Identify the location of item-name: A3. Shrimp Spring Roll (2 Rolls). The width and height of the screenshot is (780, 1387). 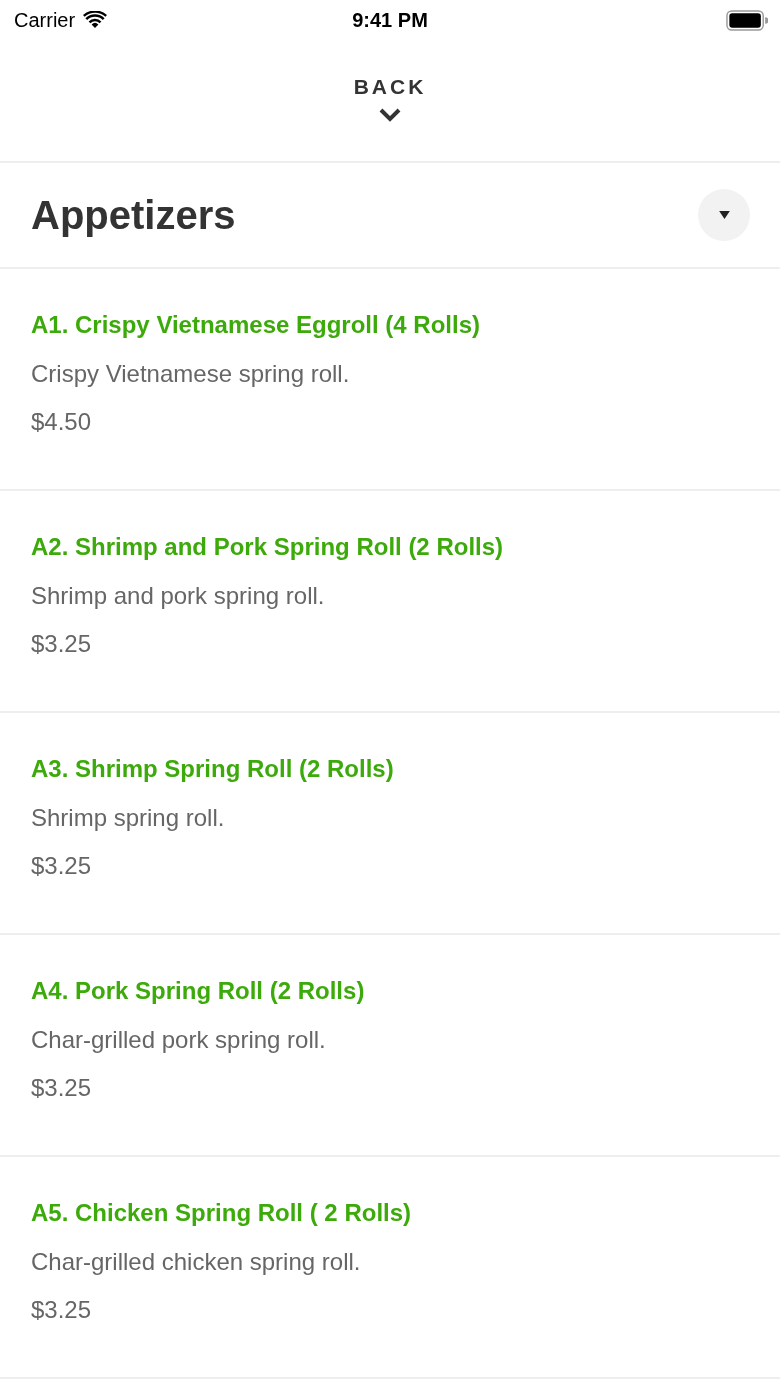
(213, 769).